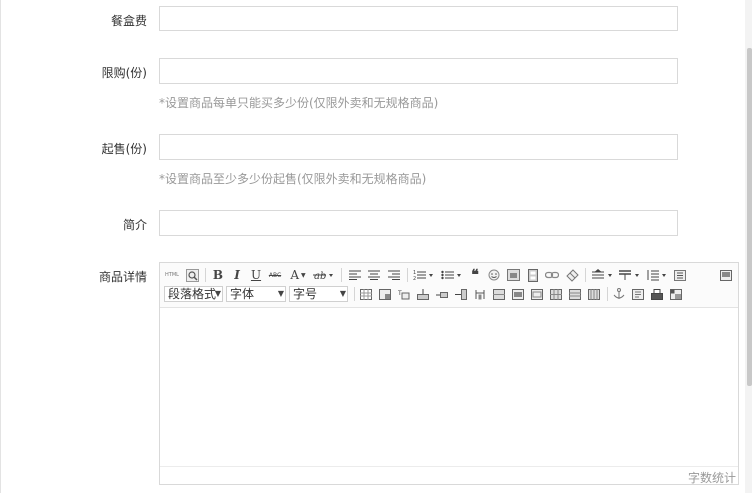 The height and width of the screenshot is (493, 752). What do you see at coordinates (418, 71) in the screenshot?
I see `purchase-limit-input` at bounding box center [418, 71].